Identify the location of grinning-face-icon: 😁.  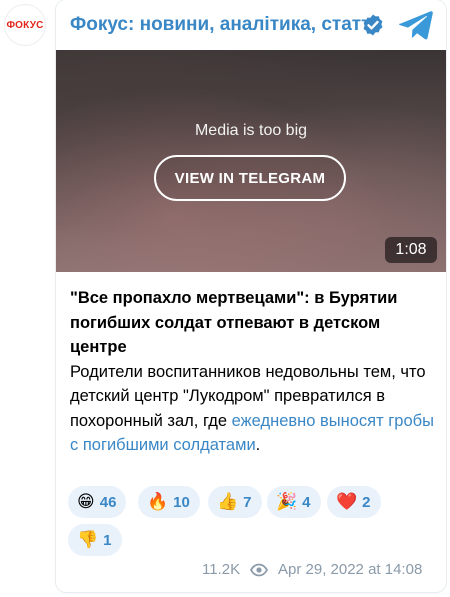
(86, 501).